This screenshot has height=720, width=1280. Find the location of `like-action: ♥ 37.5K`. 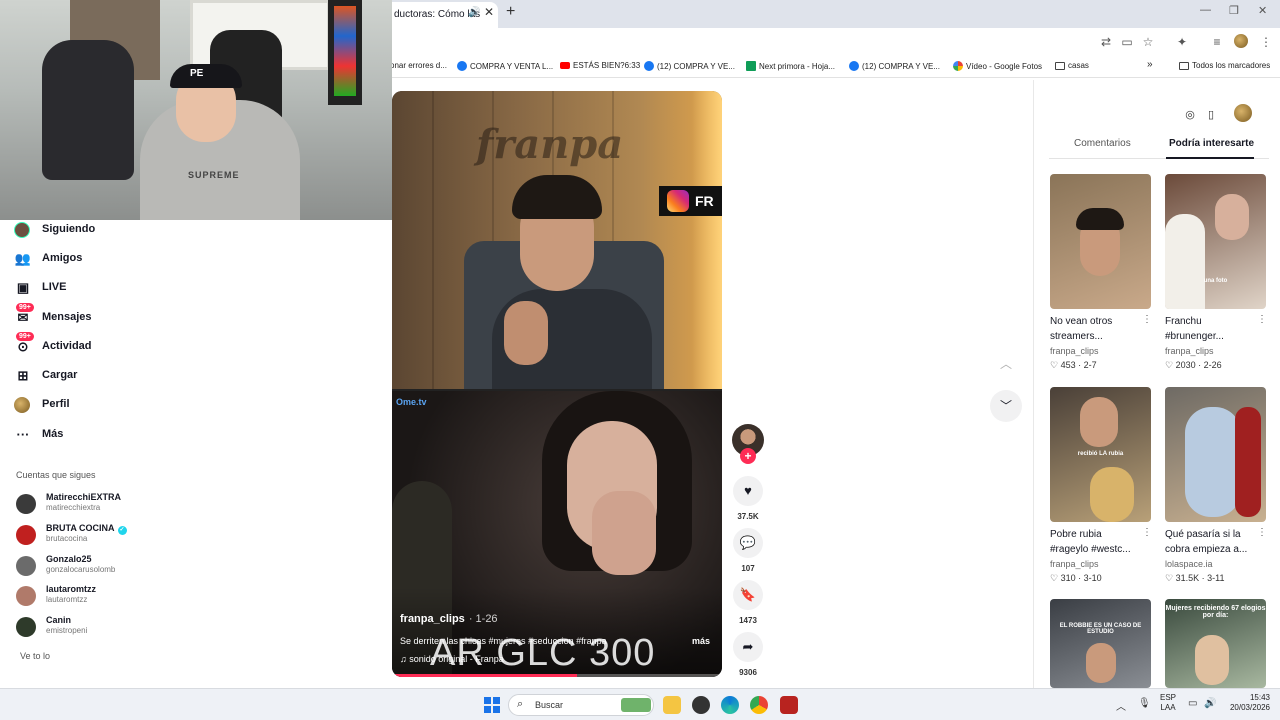

like-action: ♥ 37.5K is located at coordinates (748, 498).